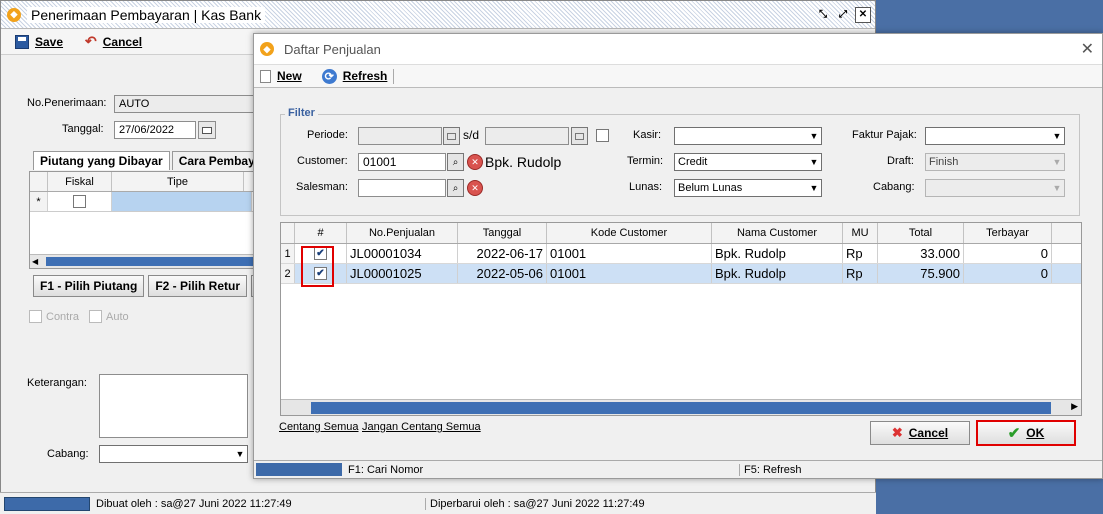  What do you see at coordinates (629, 233) in the screenshot?
I see `col-kode-customer: Kode Customer` at bounding box center [629, 233].